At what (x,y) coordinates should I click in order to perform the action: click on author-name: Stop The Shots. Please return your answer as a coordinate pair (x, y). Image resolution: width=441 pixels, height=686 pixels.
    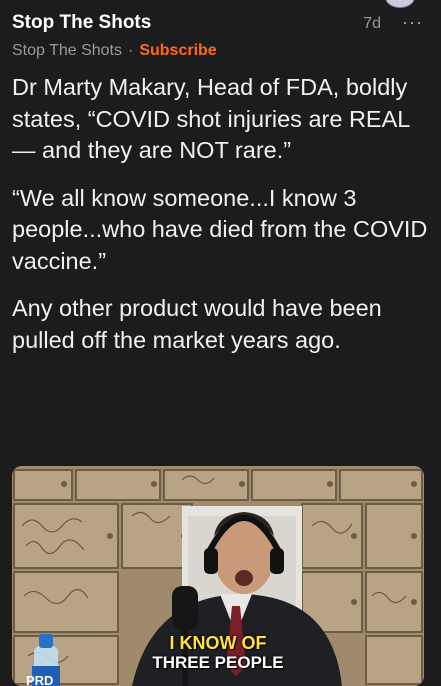
    Looking at the image, I should click on (81, 23).